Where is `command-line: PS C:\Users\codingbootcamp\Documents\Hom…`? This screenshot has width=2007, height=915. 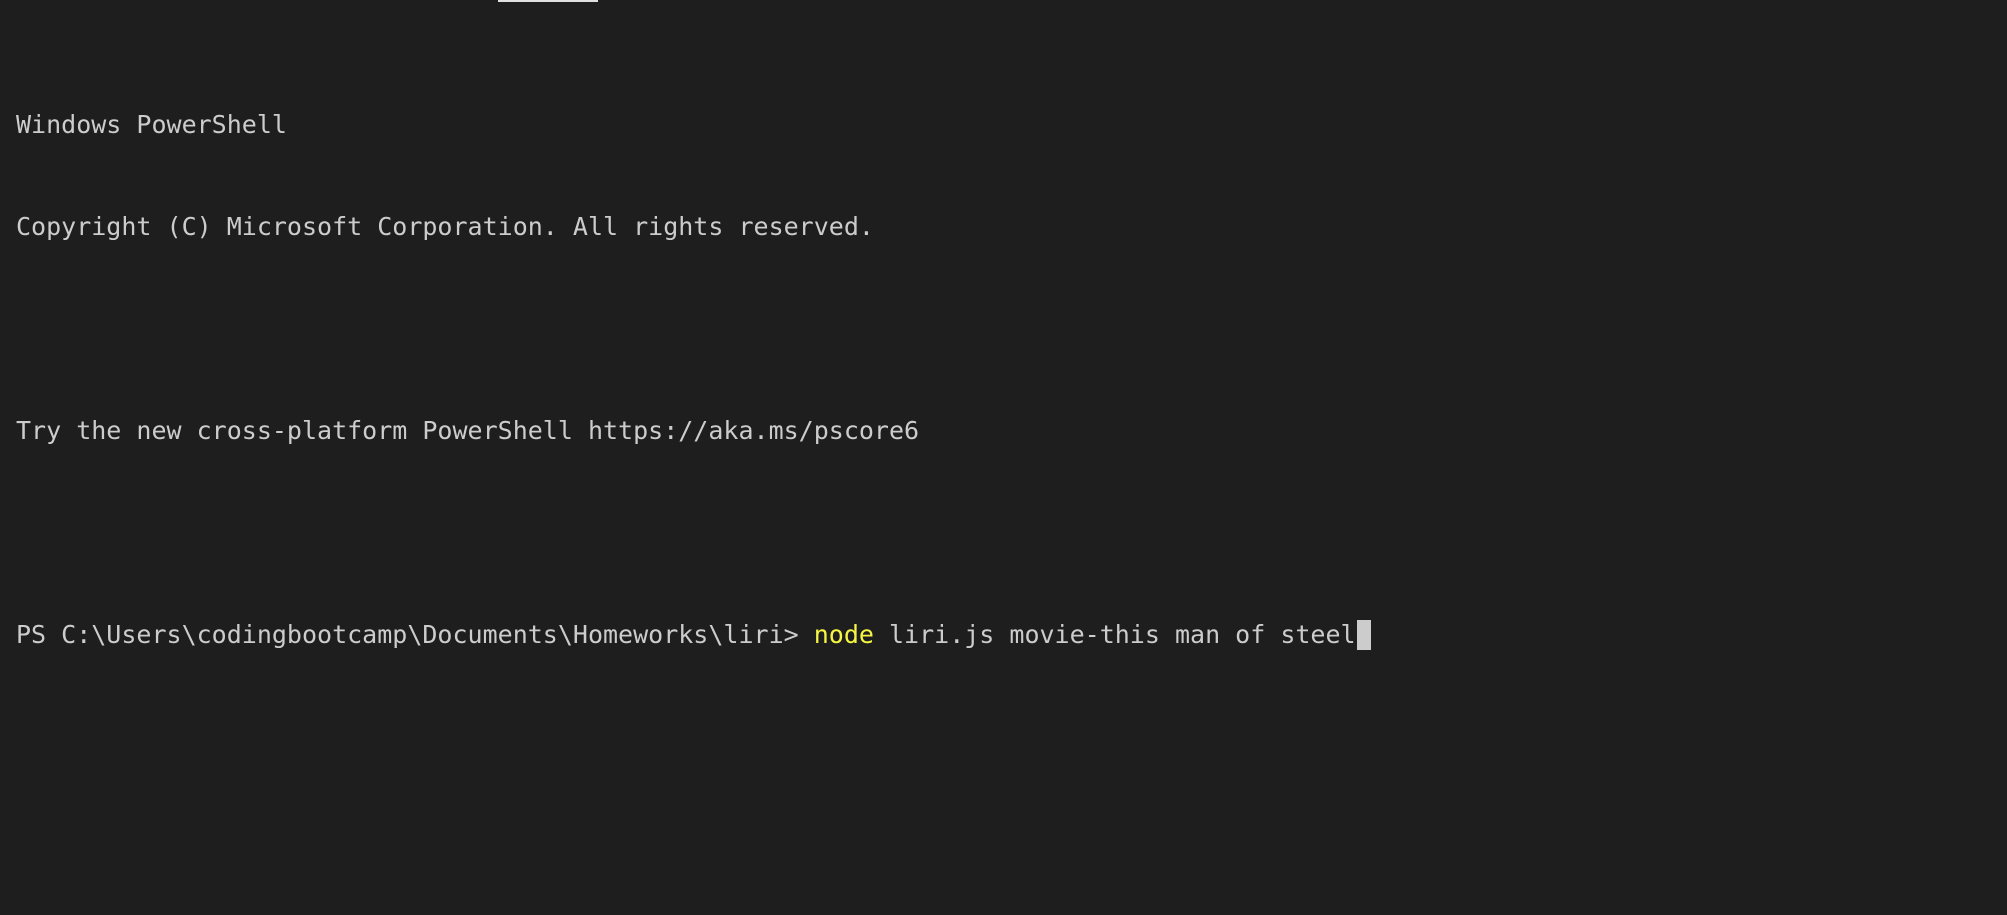
command-line: PS C:\Users\codingbootcamp\Documents\Hom… is located at coordinates (1011, 635).